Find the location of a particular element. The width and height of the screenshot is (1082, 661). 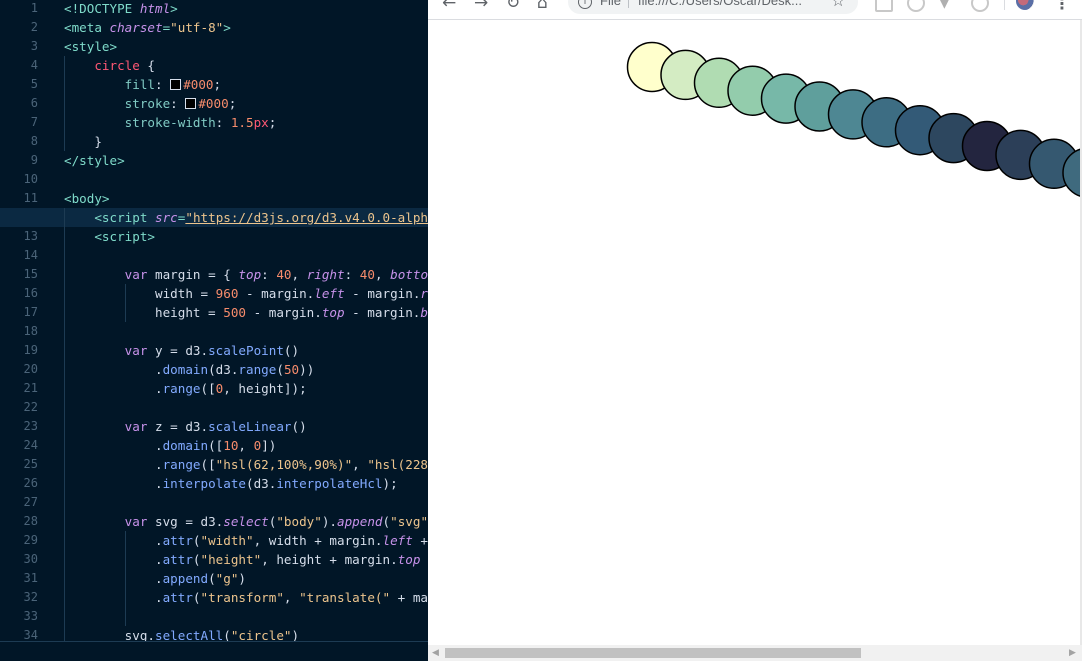

home-icon: ⌂ is located at coordinates (542, 6).